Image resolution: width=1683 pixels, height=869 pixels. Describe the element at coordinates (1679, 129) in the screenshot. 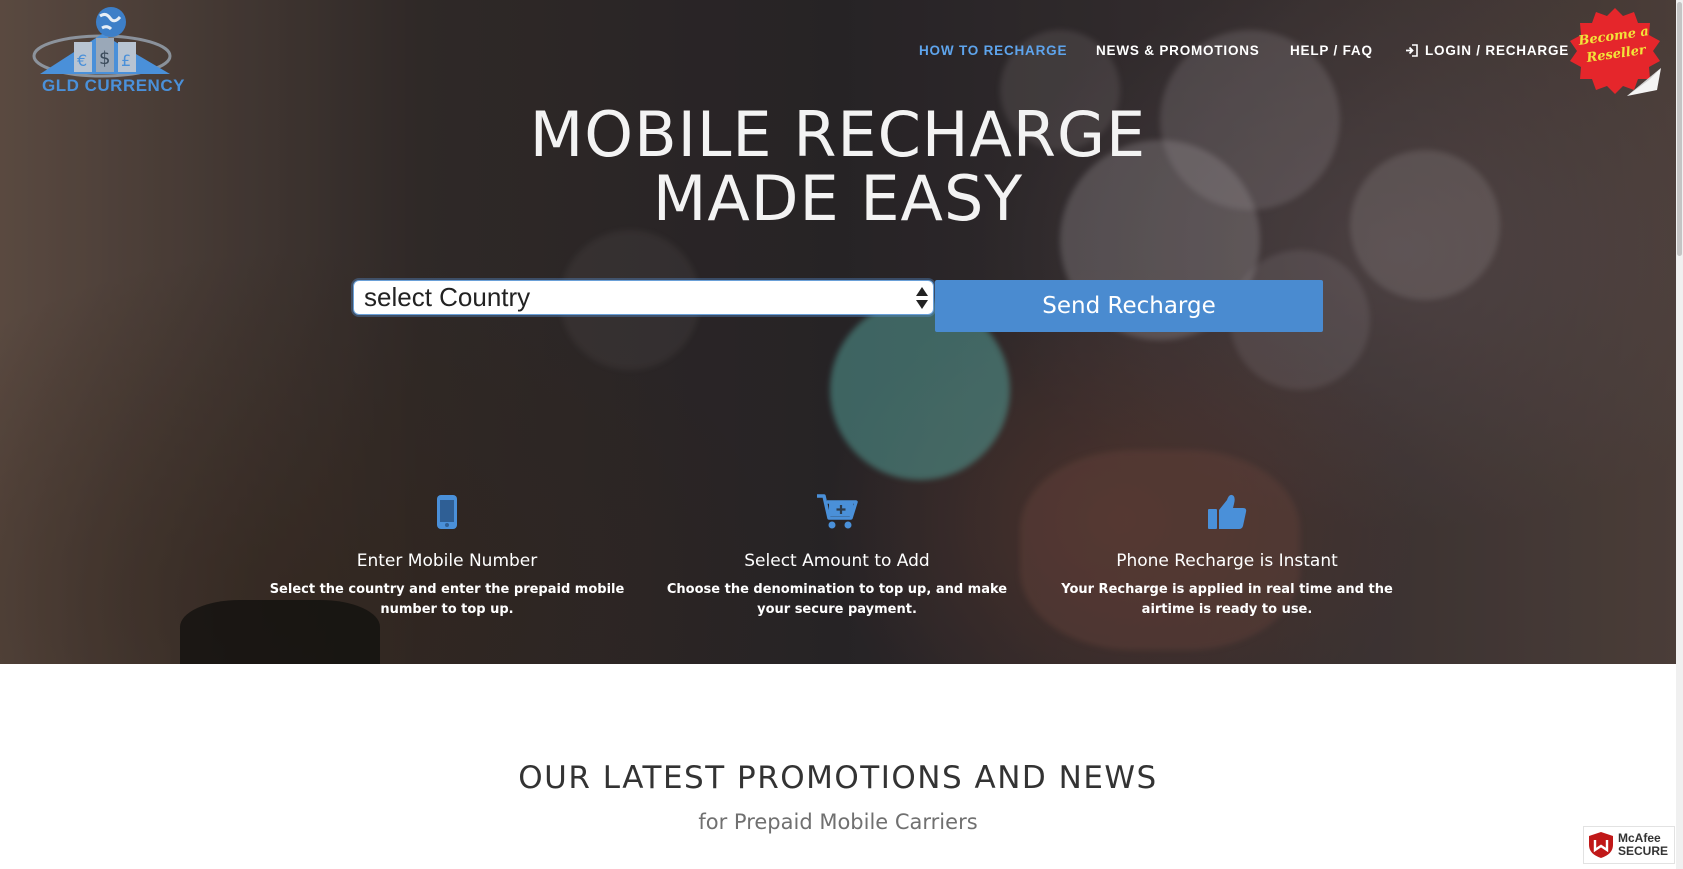

I see `scrollbar-thumb` at that location.